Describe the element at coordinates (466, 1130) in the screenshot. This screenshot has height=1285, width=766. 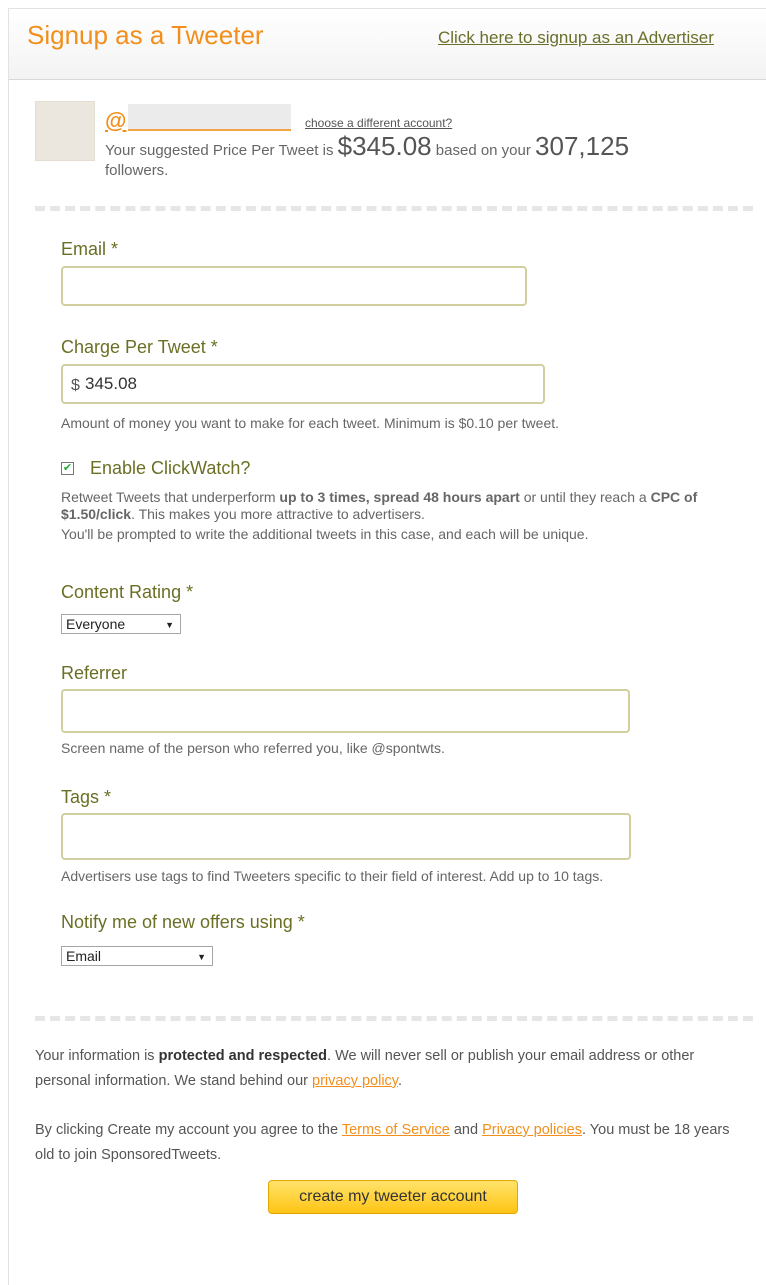
I see `terms-text-2: and` at that location.